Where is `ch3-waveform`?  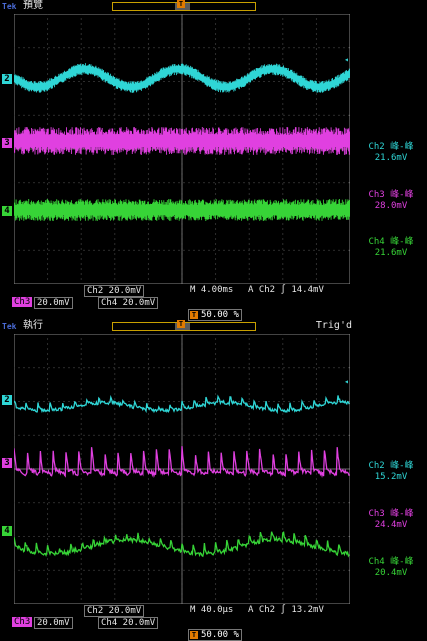
ch3-waveform is located at coordinates (182, 462).